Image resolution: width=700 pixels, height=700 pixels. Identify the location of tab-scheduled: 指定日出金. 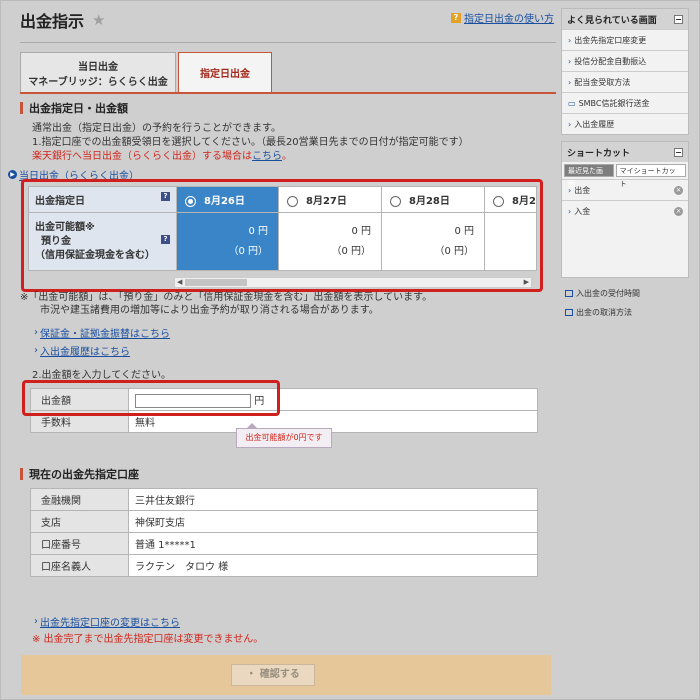
(225, 72).